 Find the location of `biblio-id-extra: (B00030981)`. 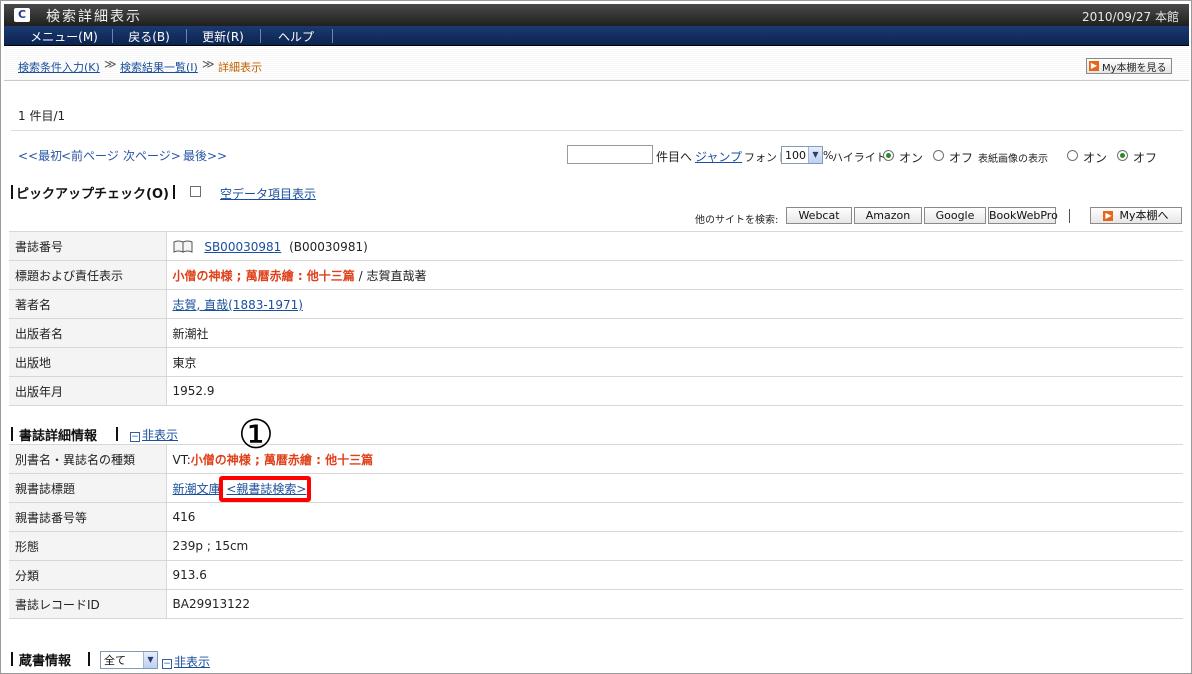

biblio-id-extra: (B00030981) is located at coordinates (328, 246).